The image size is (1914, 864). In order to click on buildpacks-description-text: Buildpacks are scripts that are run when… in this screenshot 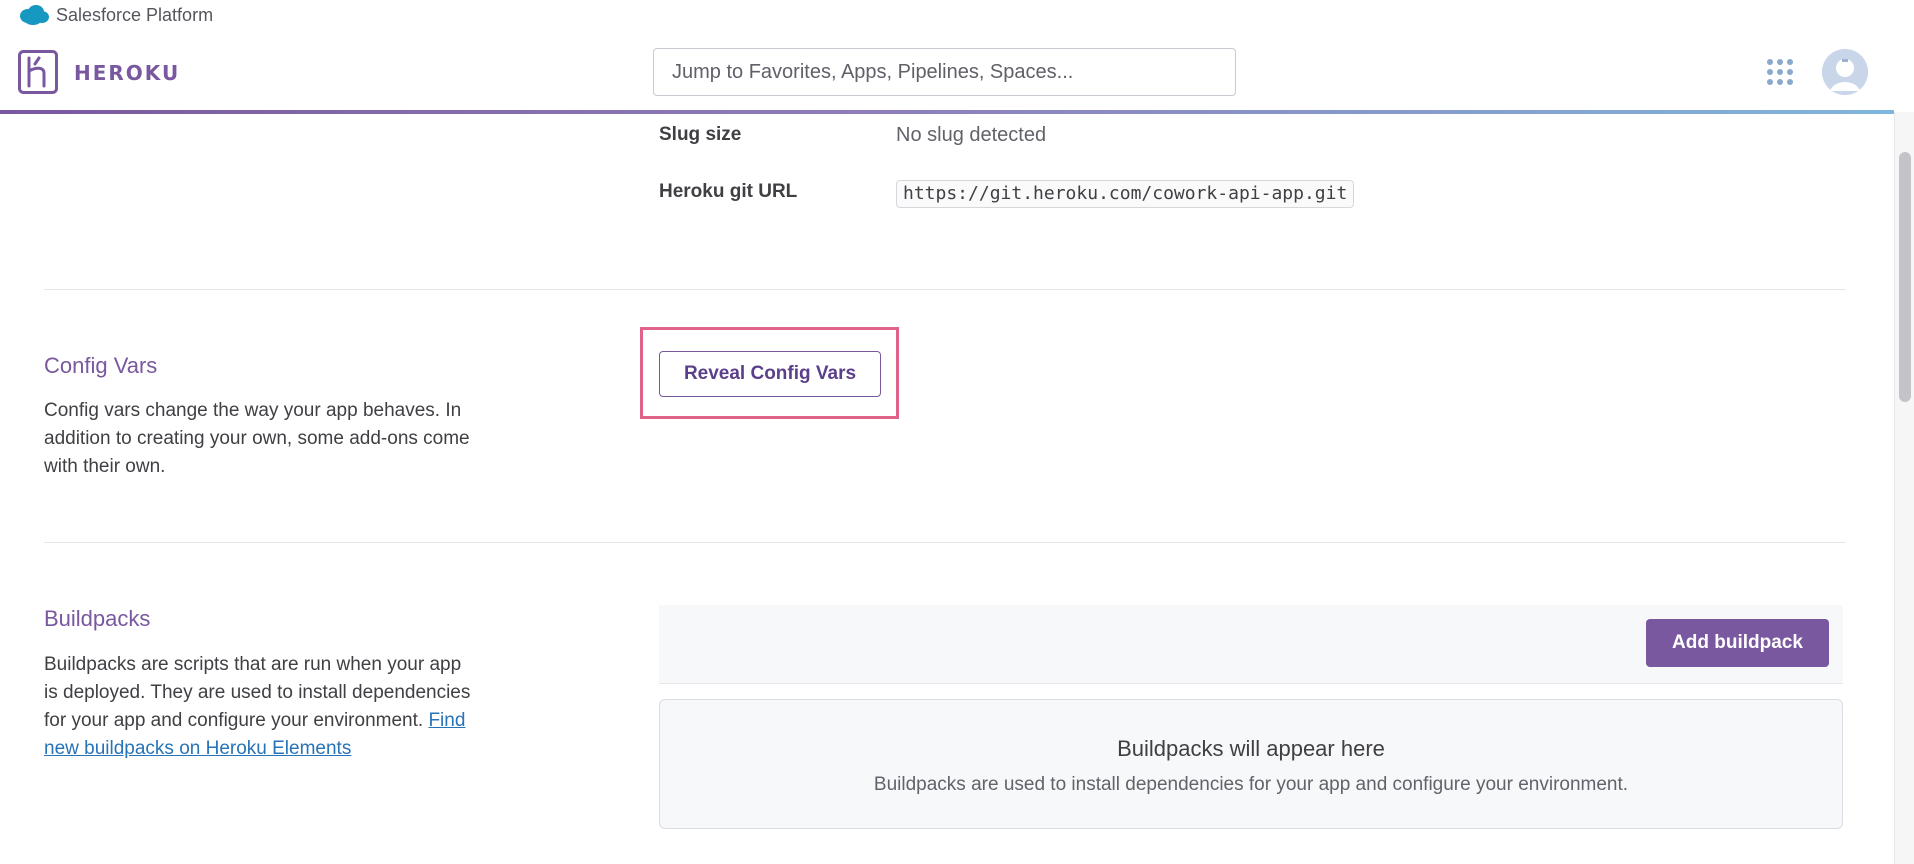, I will do `click(257, 692)`.